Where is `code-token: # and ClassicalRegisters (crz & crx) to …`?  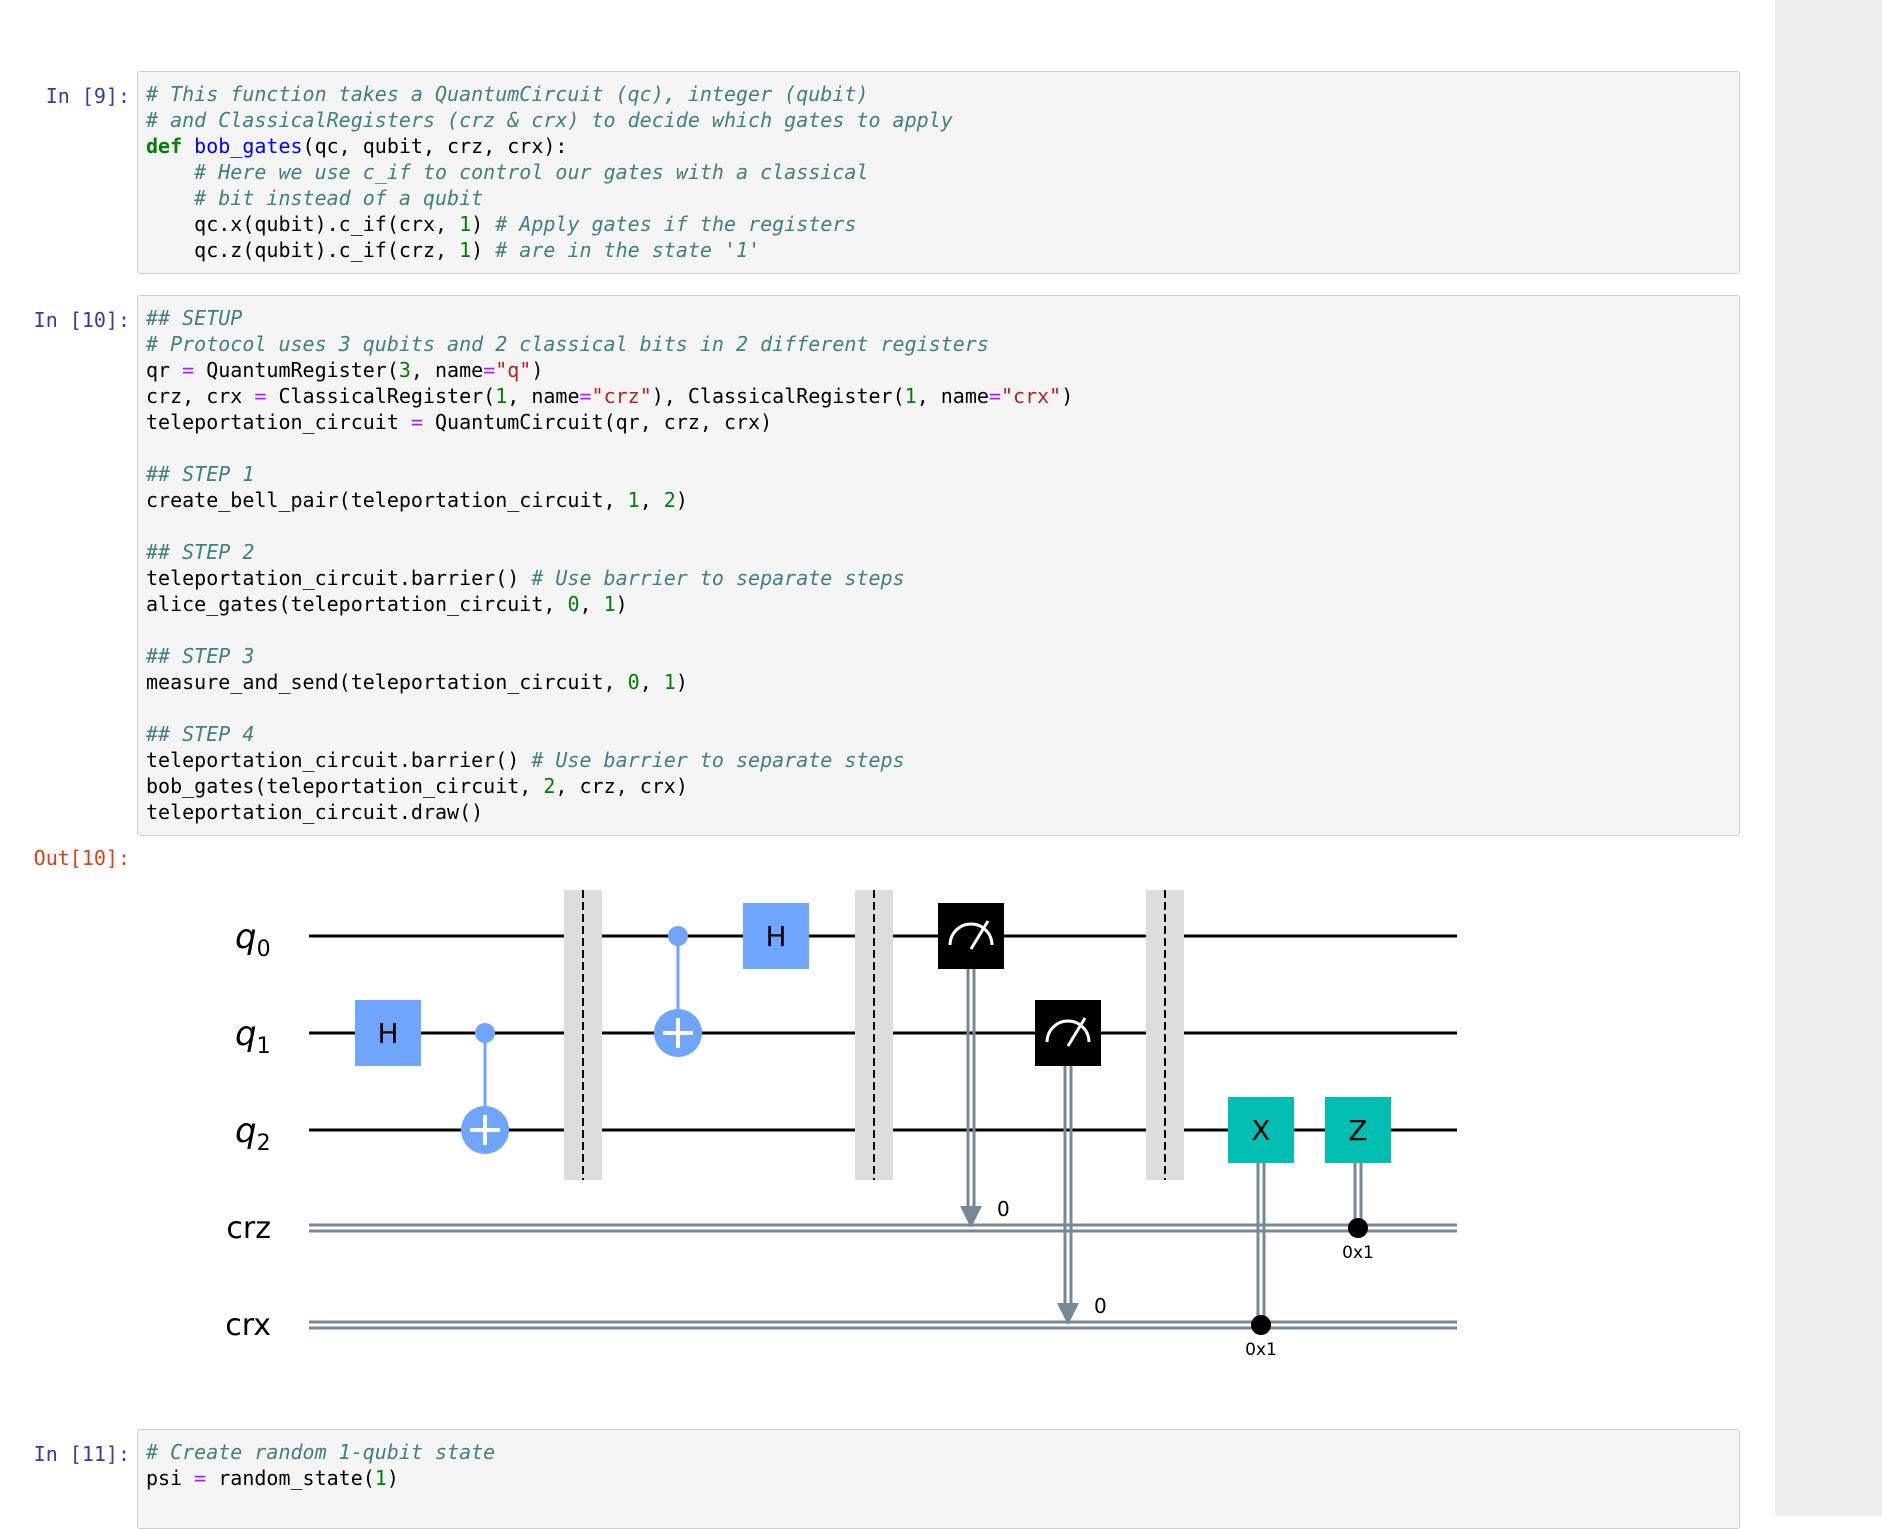 code-token: # and ClassicalRegisters (crz & crx) to … is located at coordinates (549, 120).